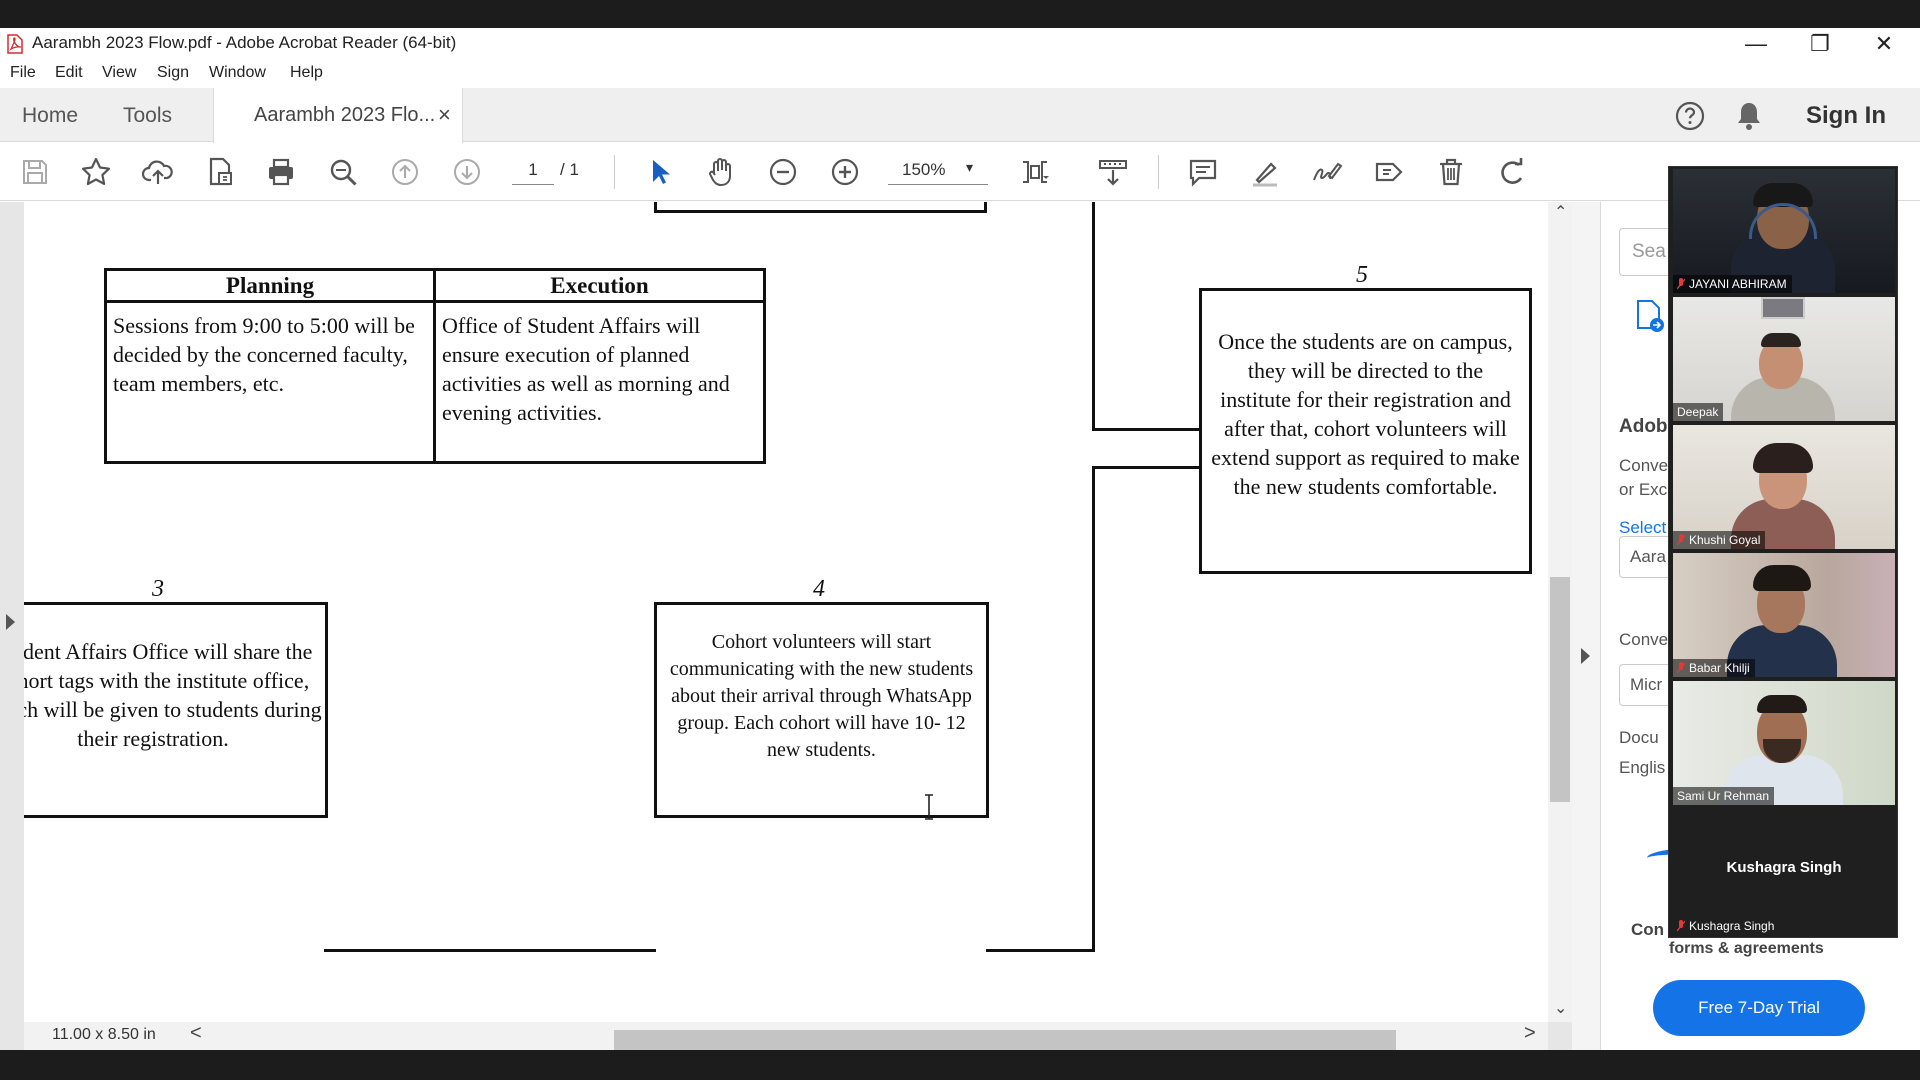  What do you see at coordinates (12, 626) in the screenshot?
I see `left-panel-toggle` at bounding box center [12, 626].